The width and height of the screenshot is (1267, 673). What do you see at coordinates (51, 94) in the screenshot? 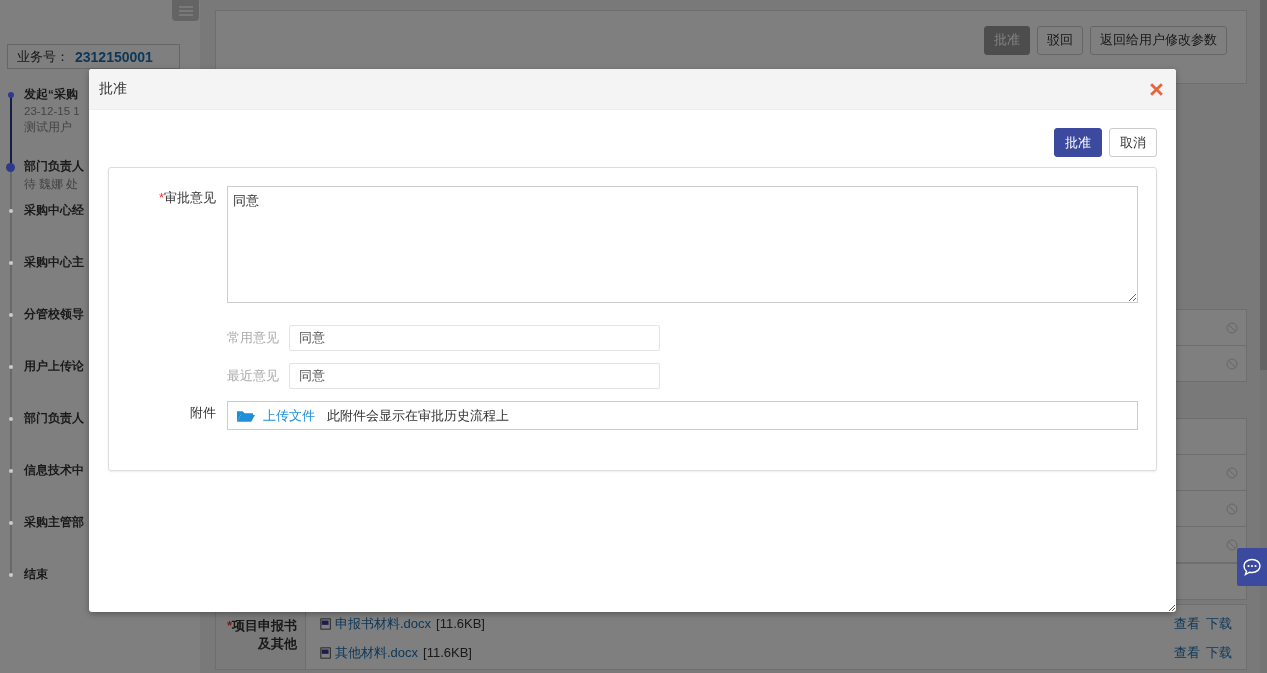
I see `step-title: 发起“采购` at bounding box center [51, 94].